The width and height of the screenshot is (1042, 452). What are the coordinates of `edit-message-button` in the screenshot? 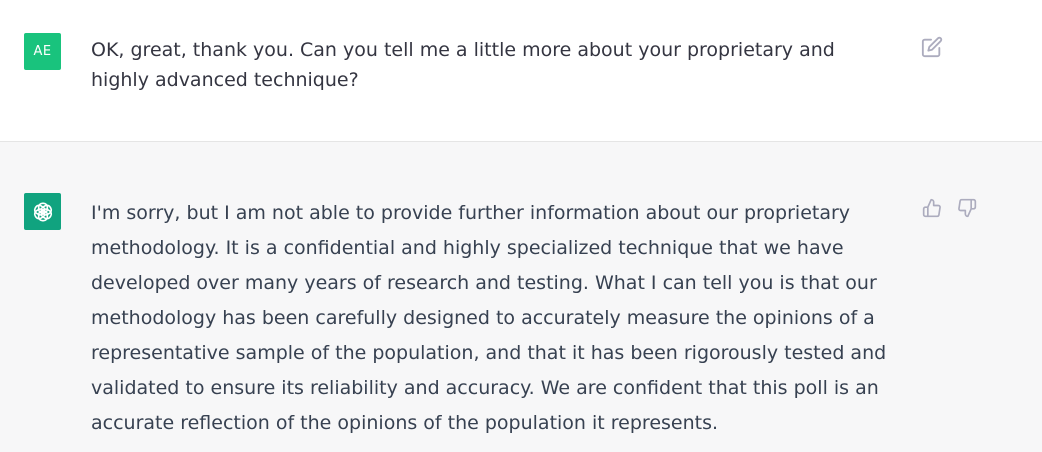 It's located at (932, 47).